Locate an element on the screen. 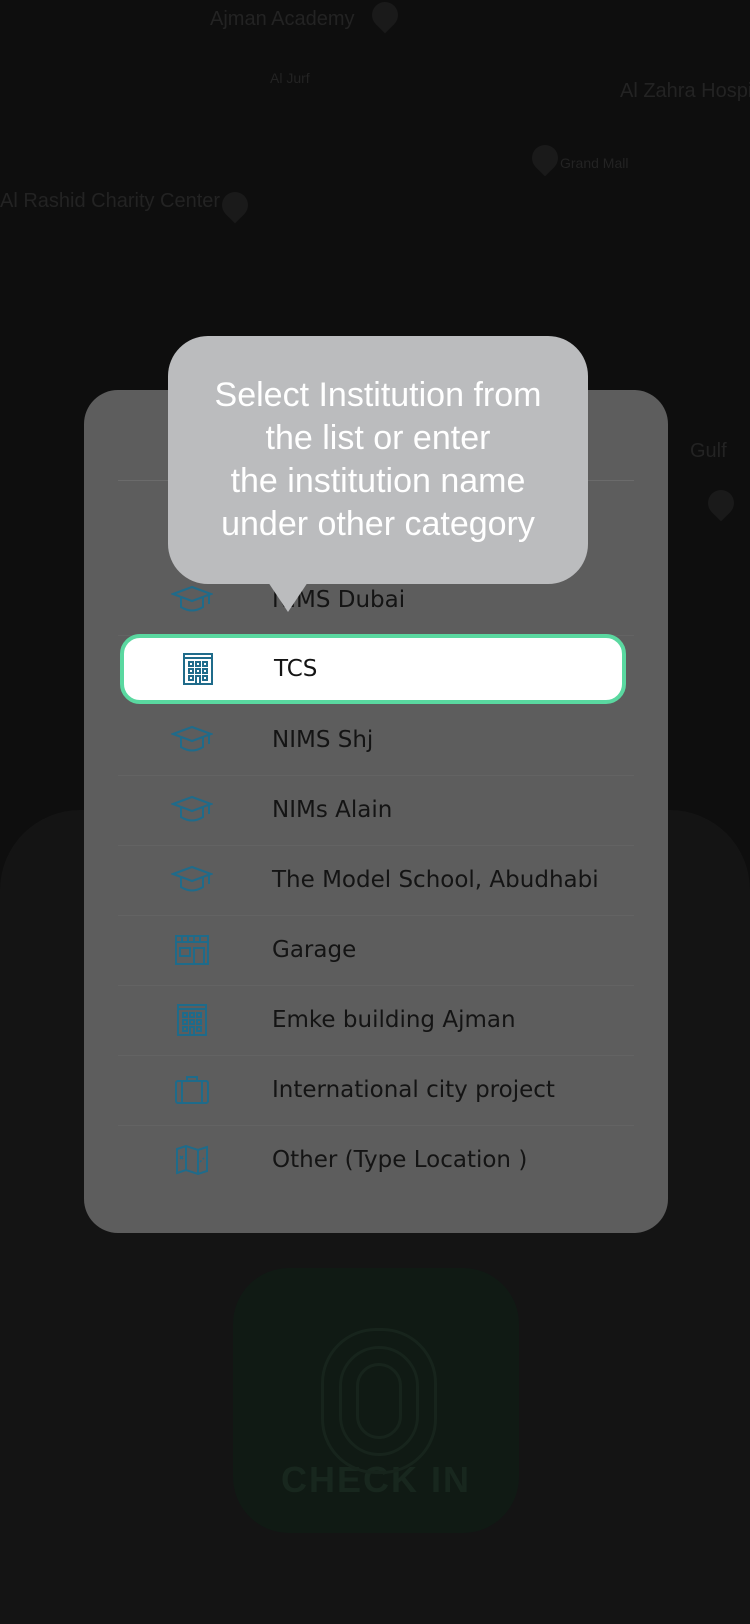 This screenshot has height=1624, width=750. institution-label: The Model School, Abudhabi is located at coordinates (435, 880).